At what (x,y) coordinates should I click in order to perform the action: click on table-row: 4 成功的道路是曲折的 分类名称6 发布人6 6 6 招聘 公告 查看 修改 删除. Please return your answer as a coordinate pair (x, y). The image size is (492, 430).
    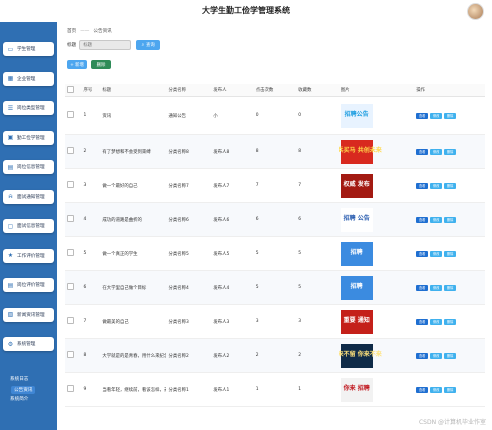
    Looking at the image, I should click on (275, 219).